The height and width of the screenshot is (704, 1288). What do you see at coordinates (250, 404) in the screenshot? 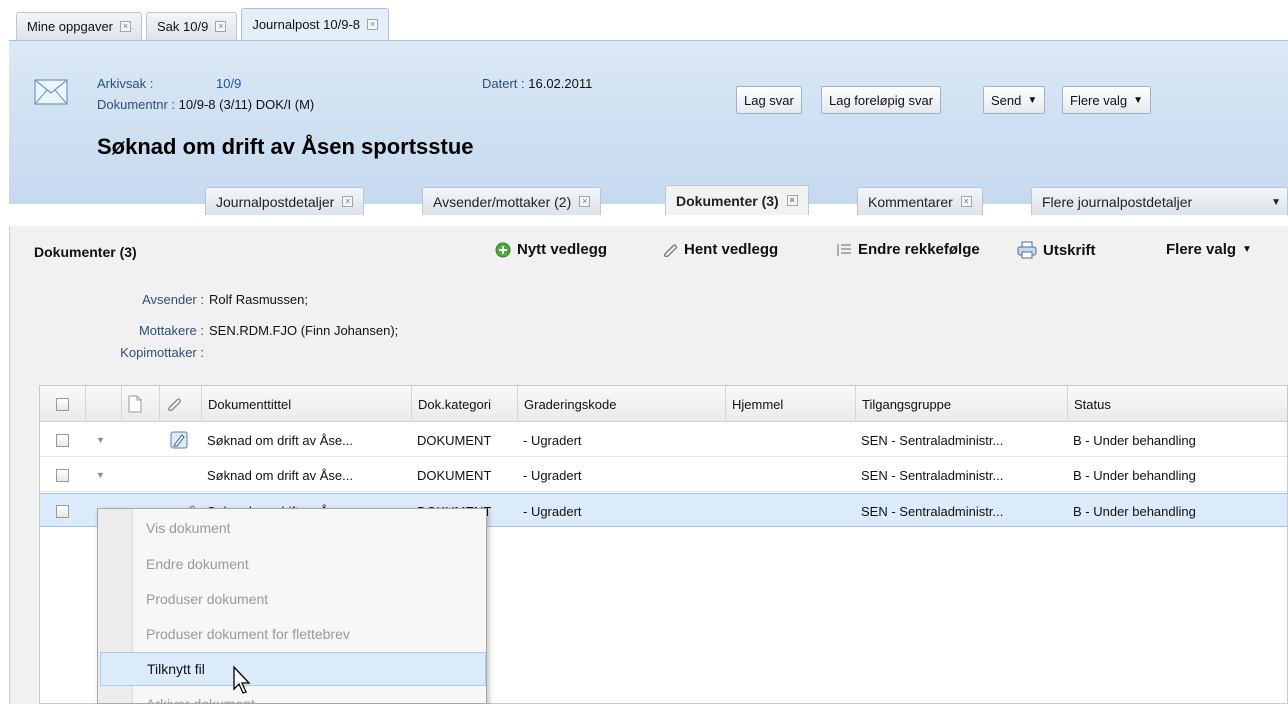
I see `column-label: Dokumenttittel` at bounding box center [250, 404].